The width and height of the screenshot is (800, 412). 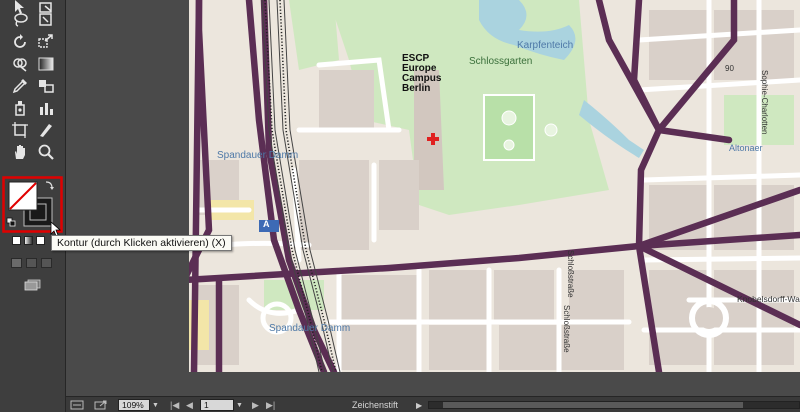 I want to click on status-menu-arrow-icon: ▶, so click(x=419, y=405).